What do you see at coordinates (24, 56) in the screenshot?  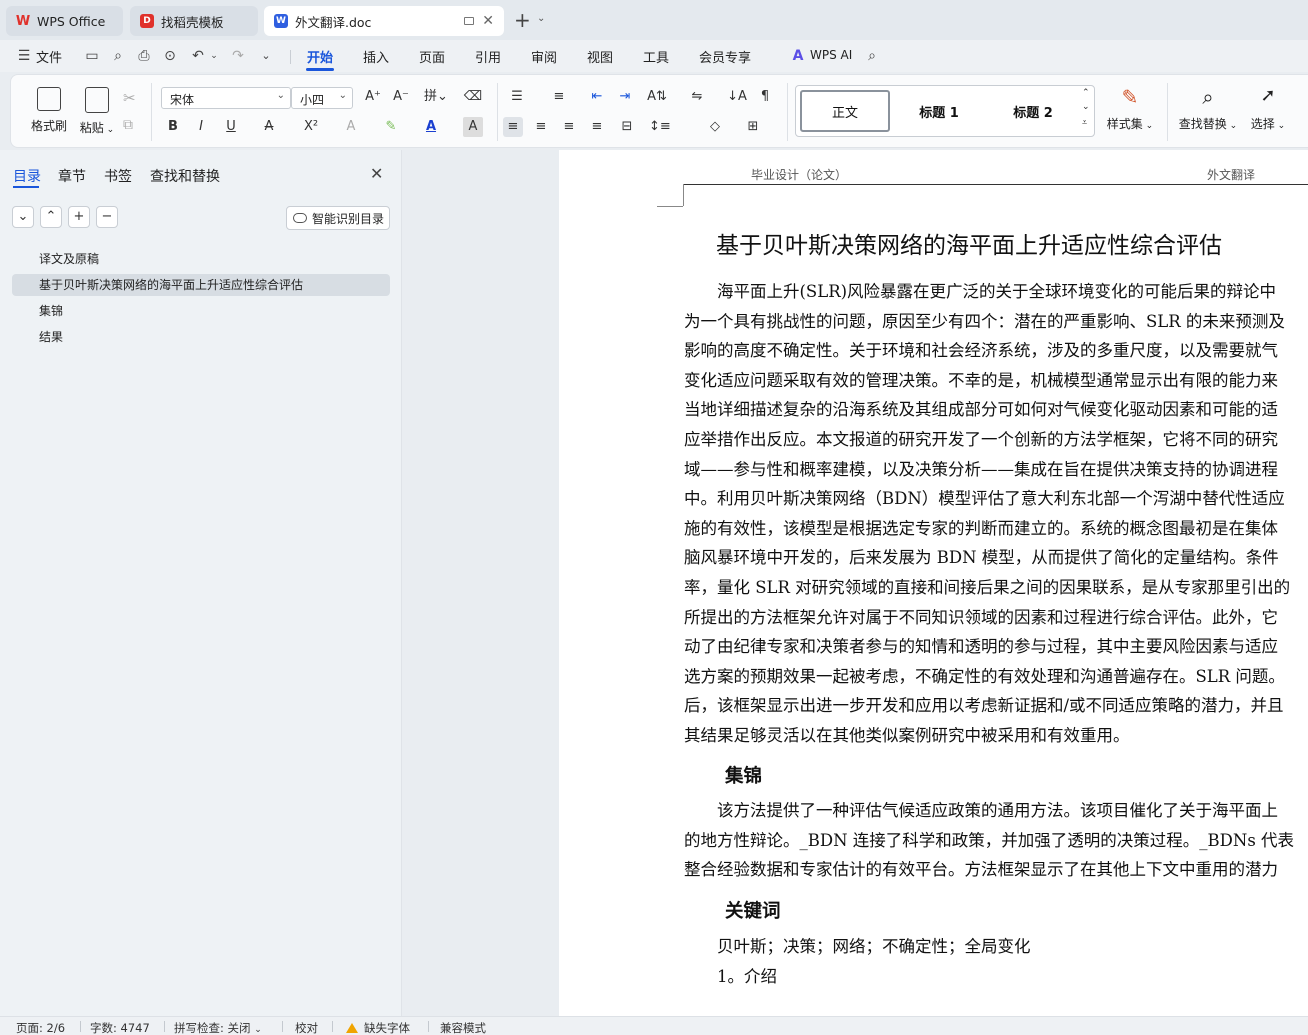 I see `hamburger-menu-icon: ☰` at bounding box center [24, 56].